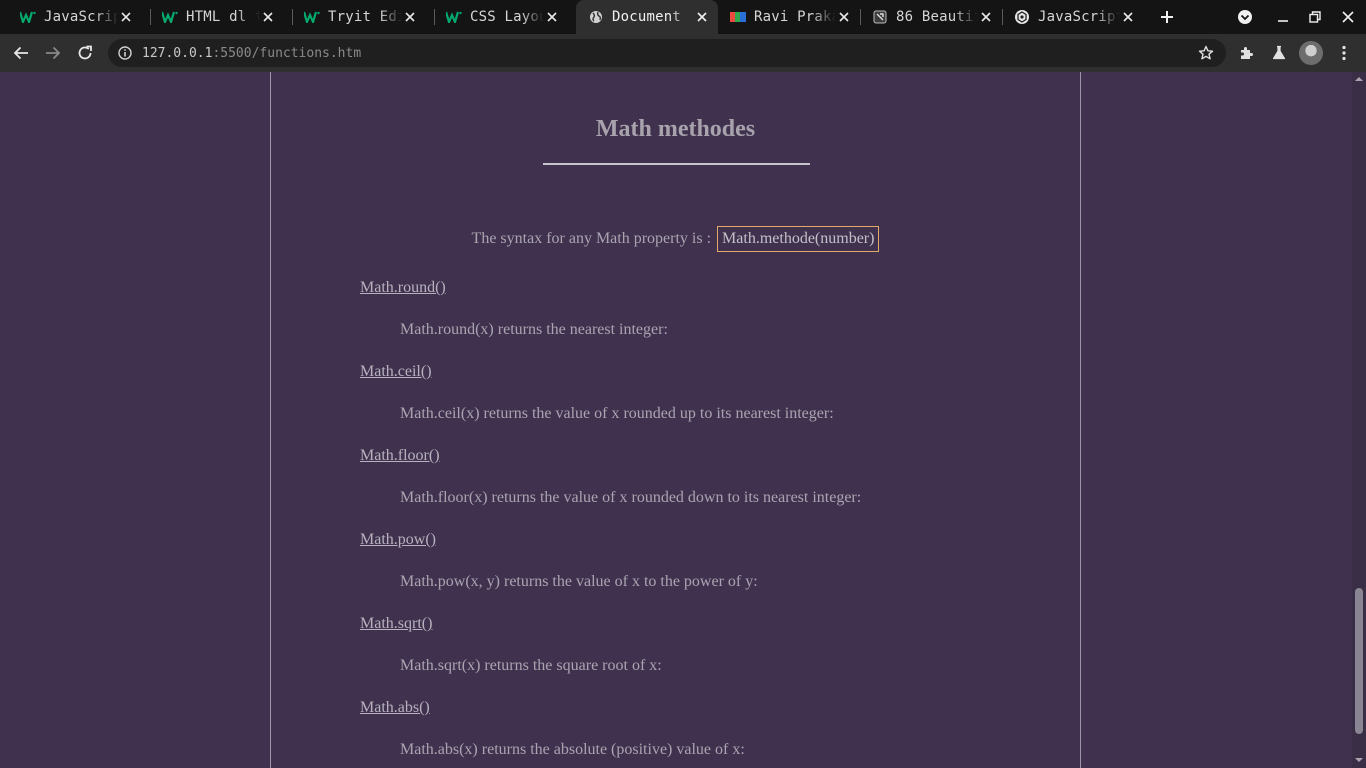  I want to click on method-link-sqrt: Math.sqrt(), so click(396, 624).